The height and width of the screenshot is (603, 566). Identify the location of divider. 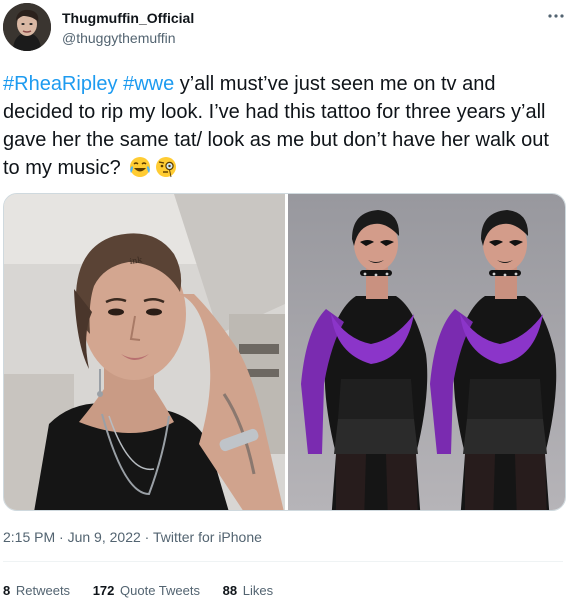
(283, 561).